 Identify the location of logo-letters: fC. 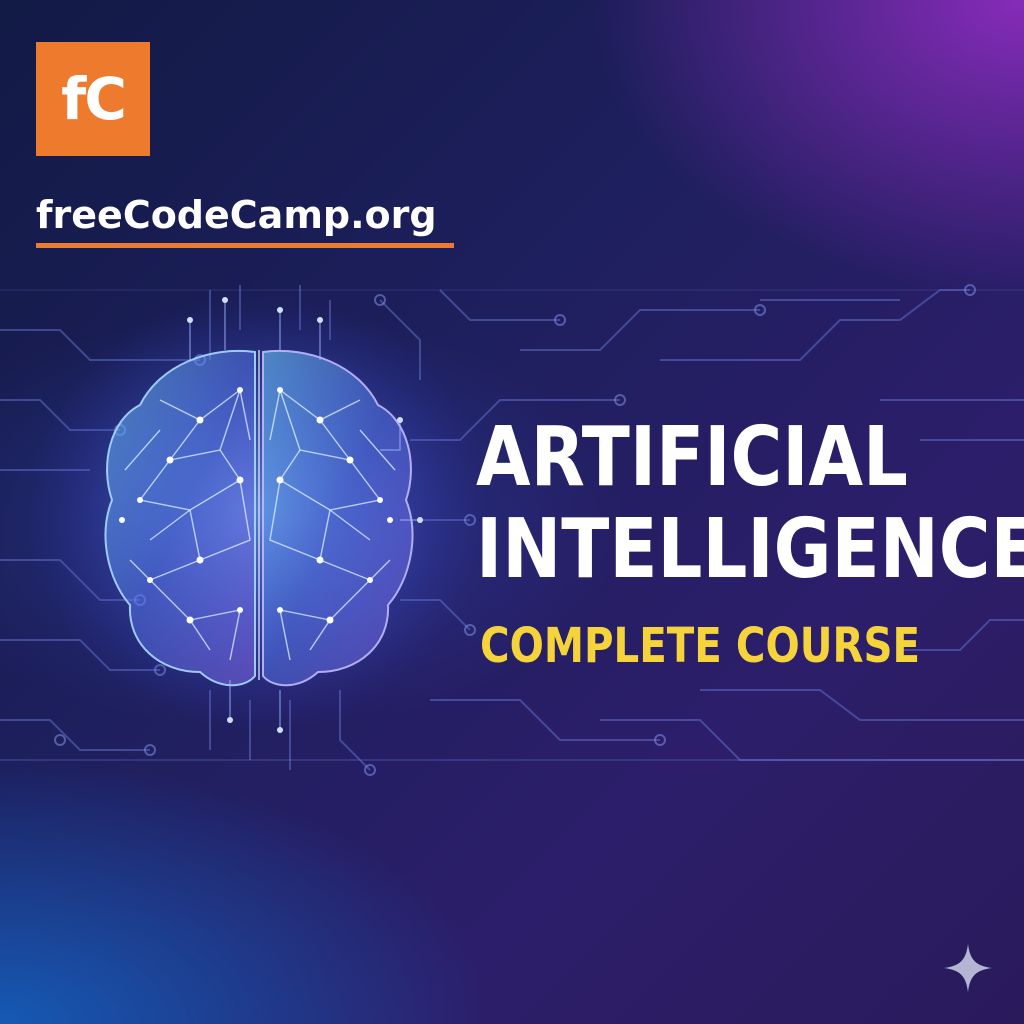
(94, 99).